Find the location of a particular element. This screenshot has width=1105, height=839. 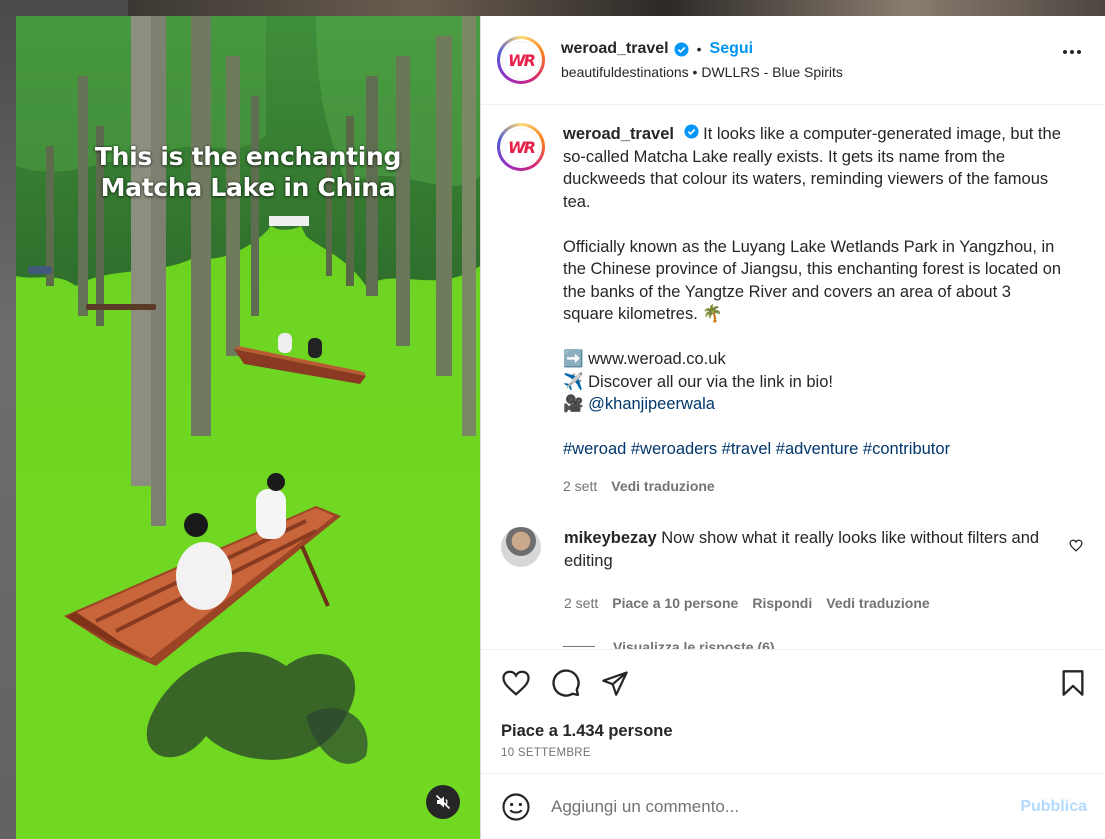

add-comment-bar: Pubblica is located at coordinates (793, 806).